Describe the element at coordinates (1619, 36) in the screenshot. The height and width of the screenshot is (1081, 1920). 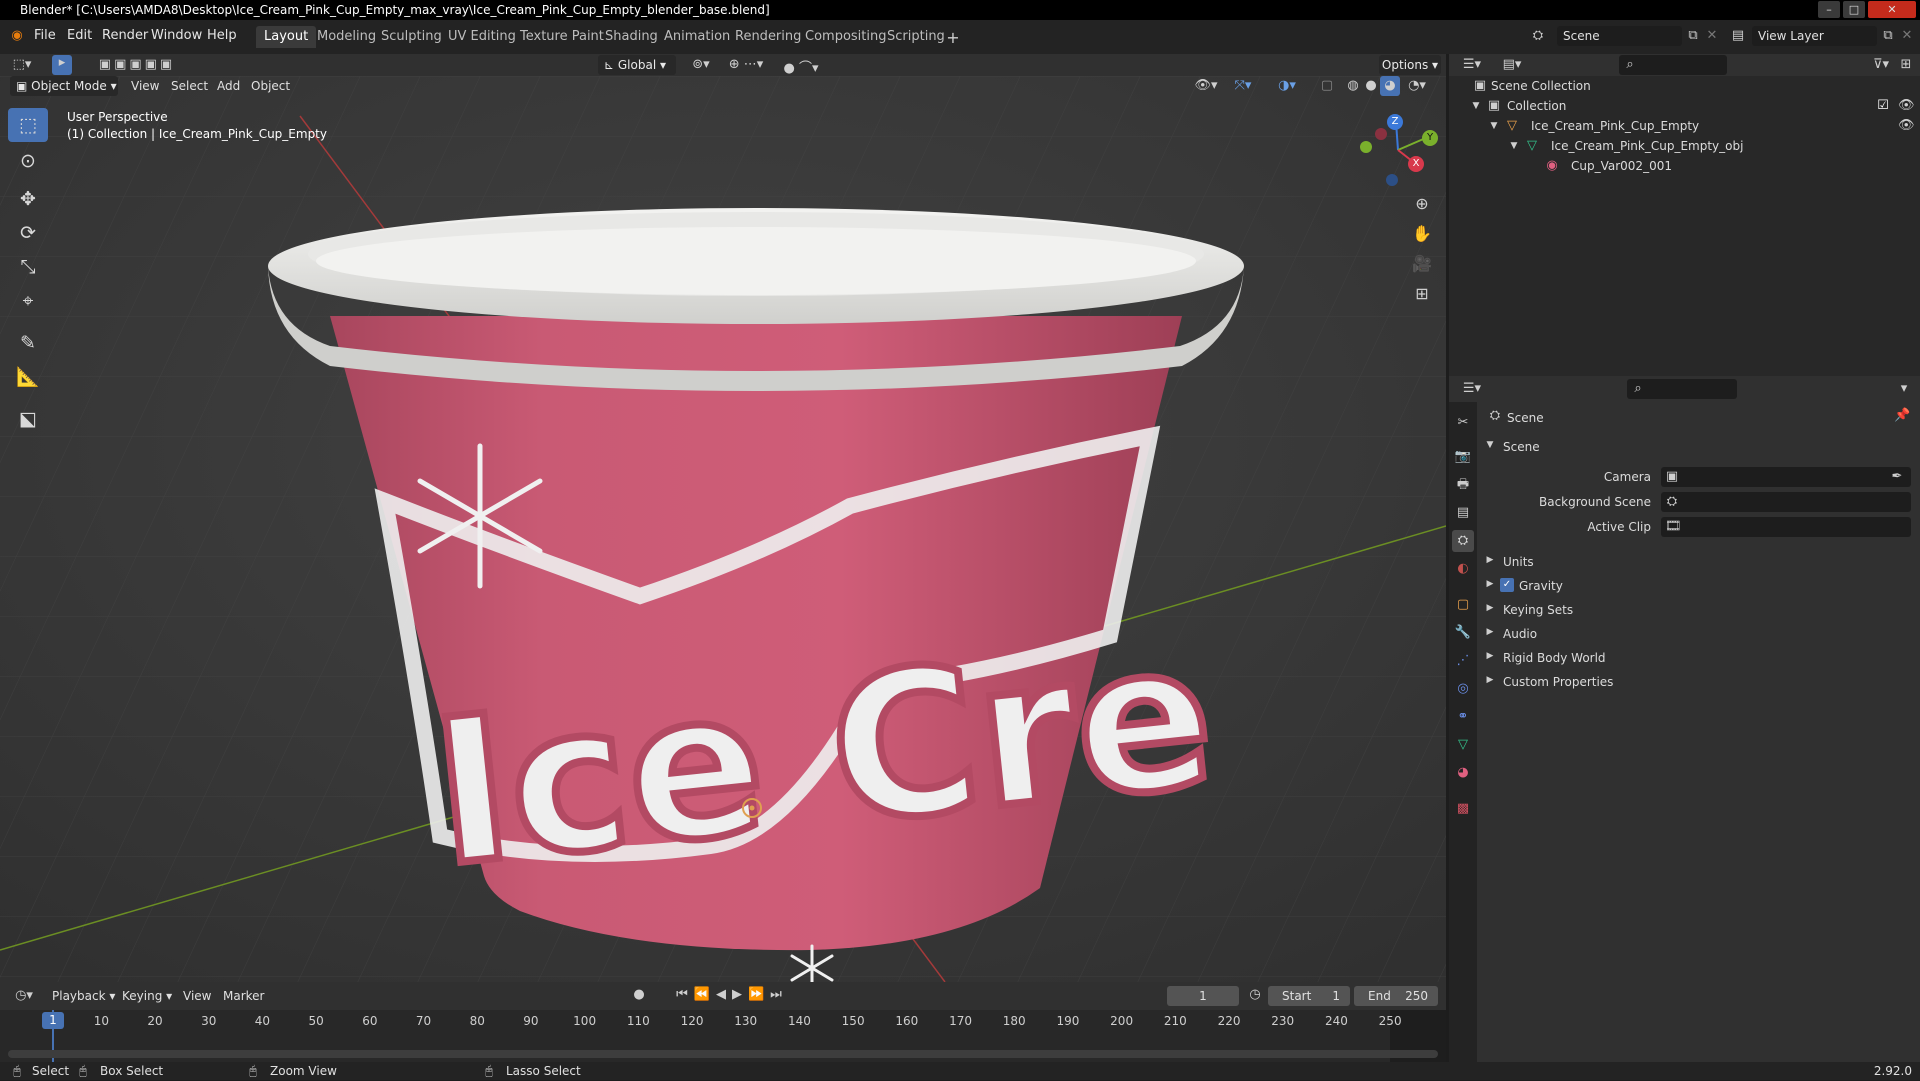
I see `scene-selector: Scene` at that location.